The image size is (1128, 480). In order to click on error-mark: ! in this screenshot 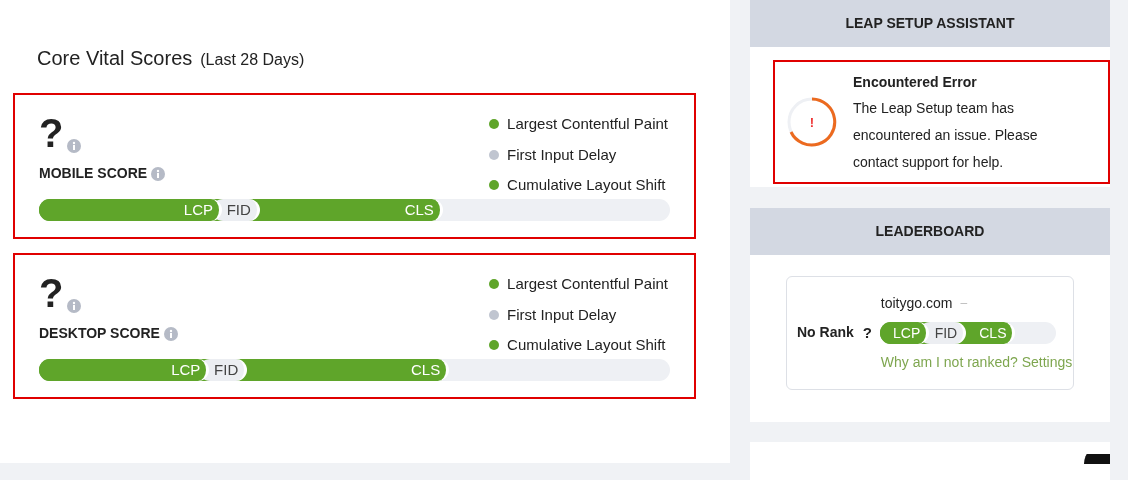, I will do `click(812, 122)`.